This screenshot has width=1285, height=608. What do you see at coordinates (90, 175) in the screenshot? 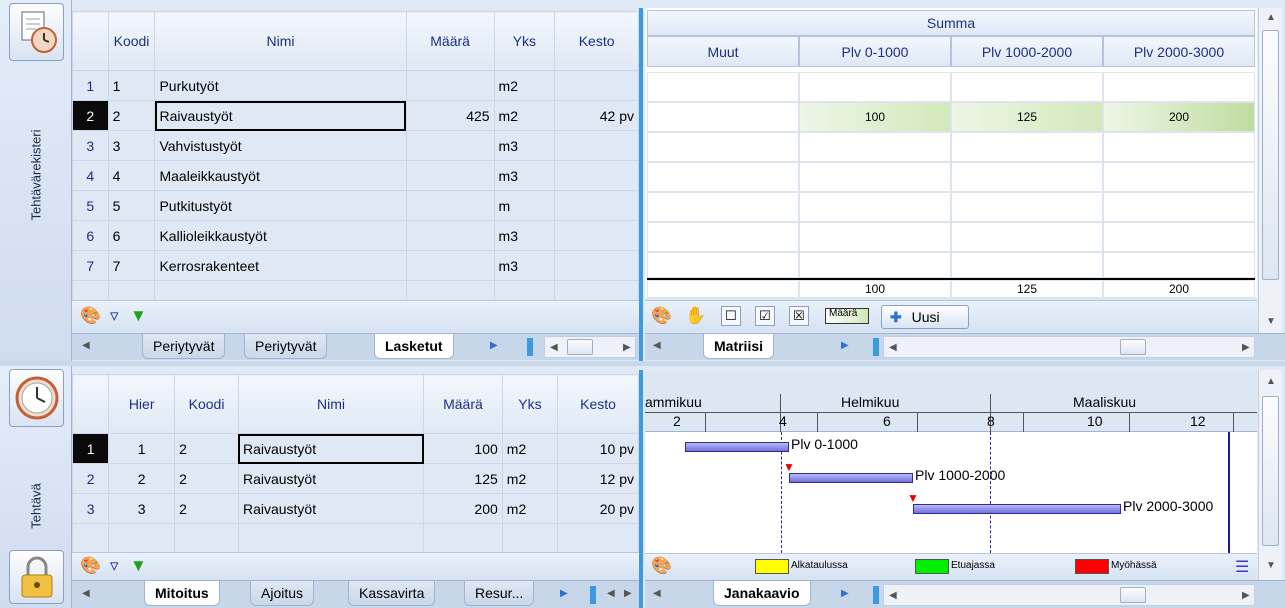
I see `row-number: 4` at bounding box center [90, 175].